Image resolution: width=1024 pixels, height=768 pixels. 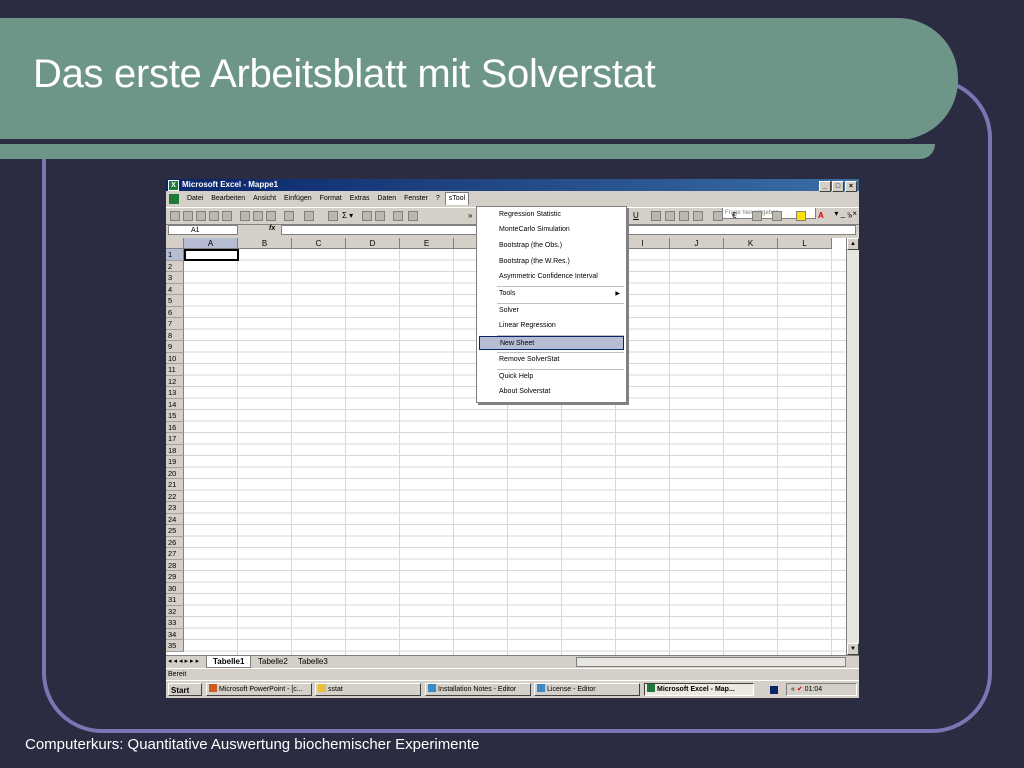 What do you see at coordinates (203, 230) in the screenshot?
I see `name-box: A1` at bounding box center [203, 230].